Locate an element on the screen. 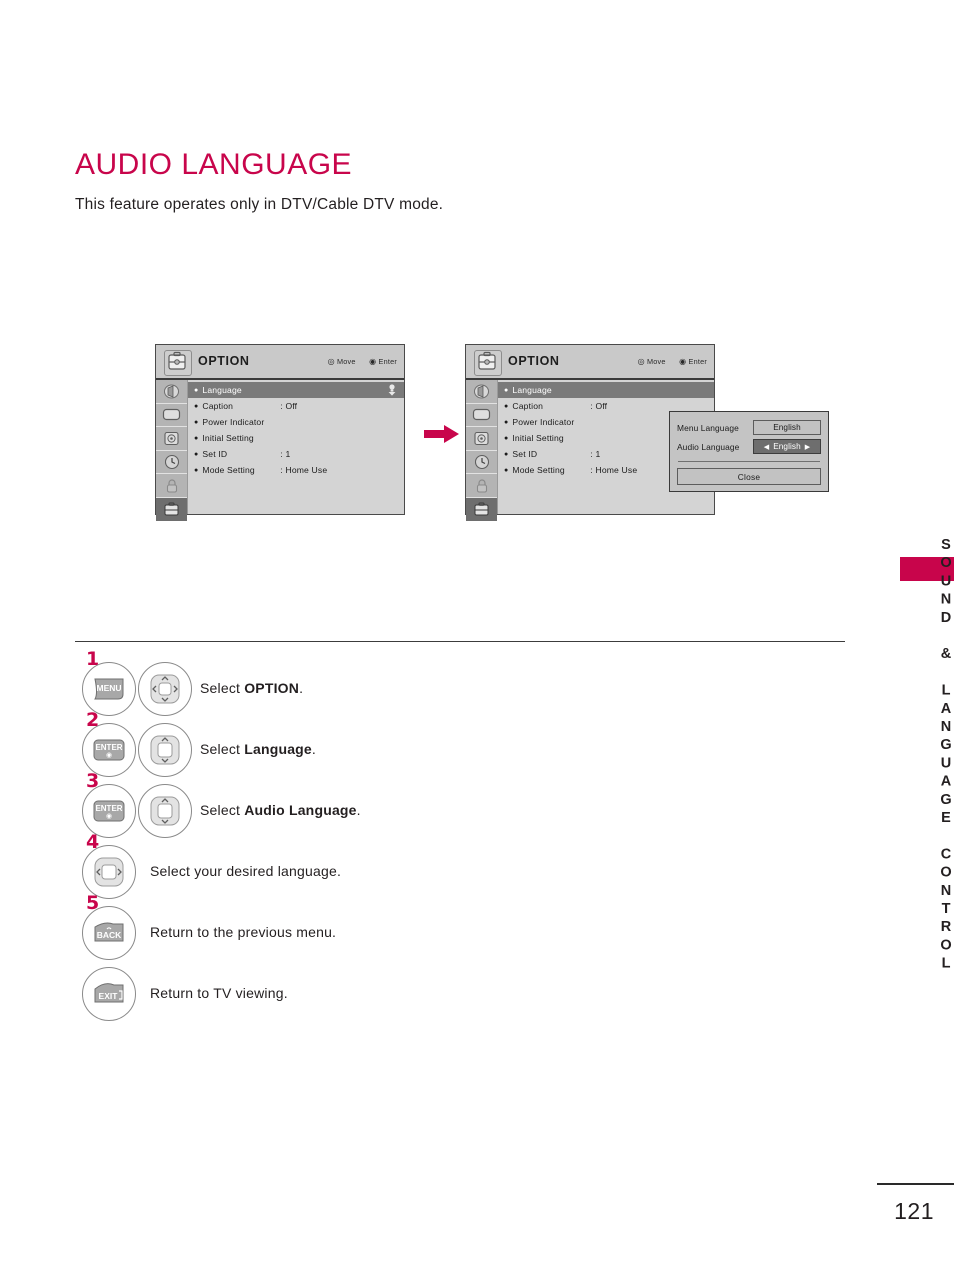 Image resolution: width=954 pixels, height=1272 pixels. step-description: Select Language. is located at coordinates (258, 749).